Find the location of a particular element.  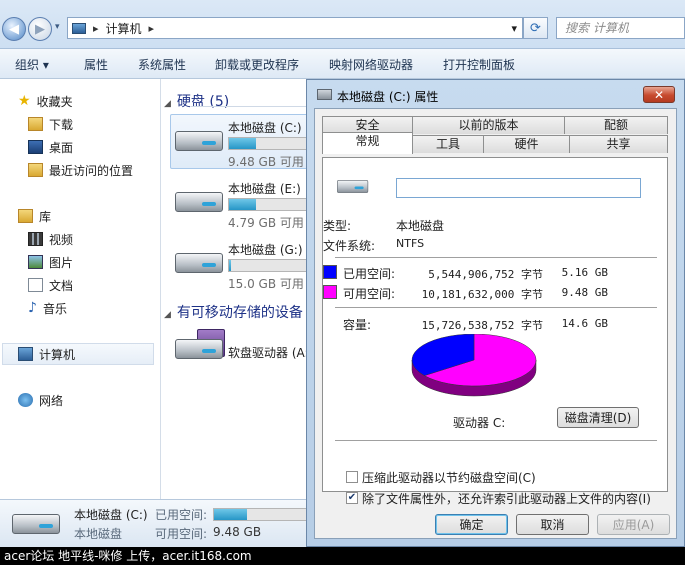

drive-large-icon is located at coordinates (353, 186).